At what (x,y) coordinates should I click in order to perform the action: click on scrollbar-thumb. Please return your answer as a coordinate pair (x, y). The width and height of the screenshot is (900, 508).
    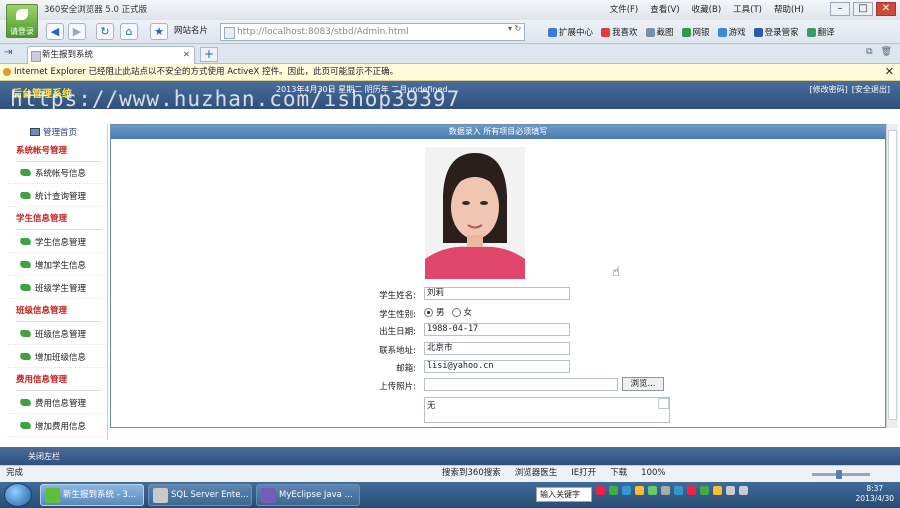
    Looking at the image, I should click on (892, 275).